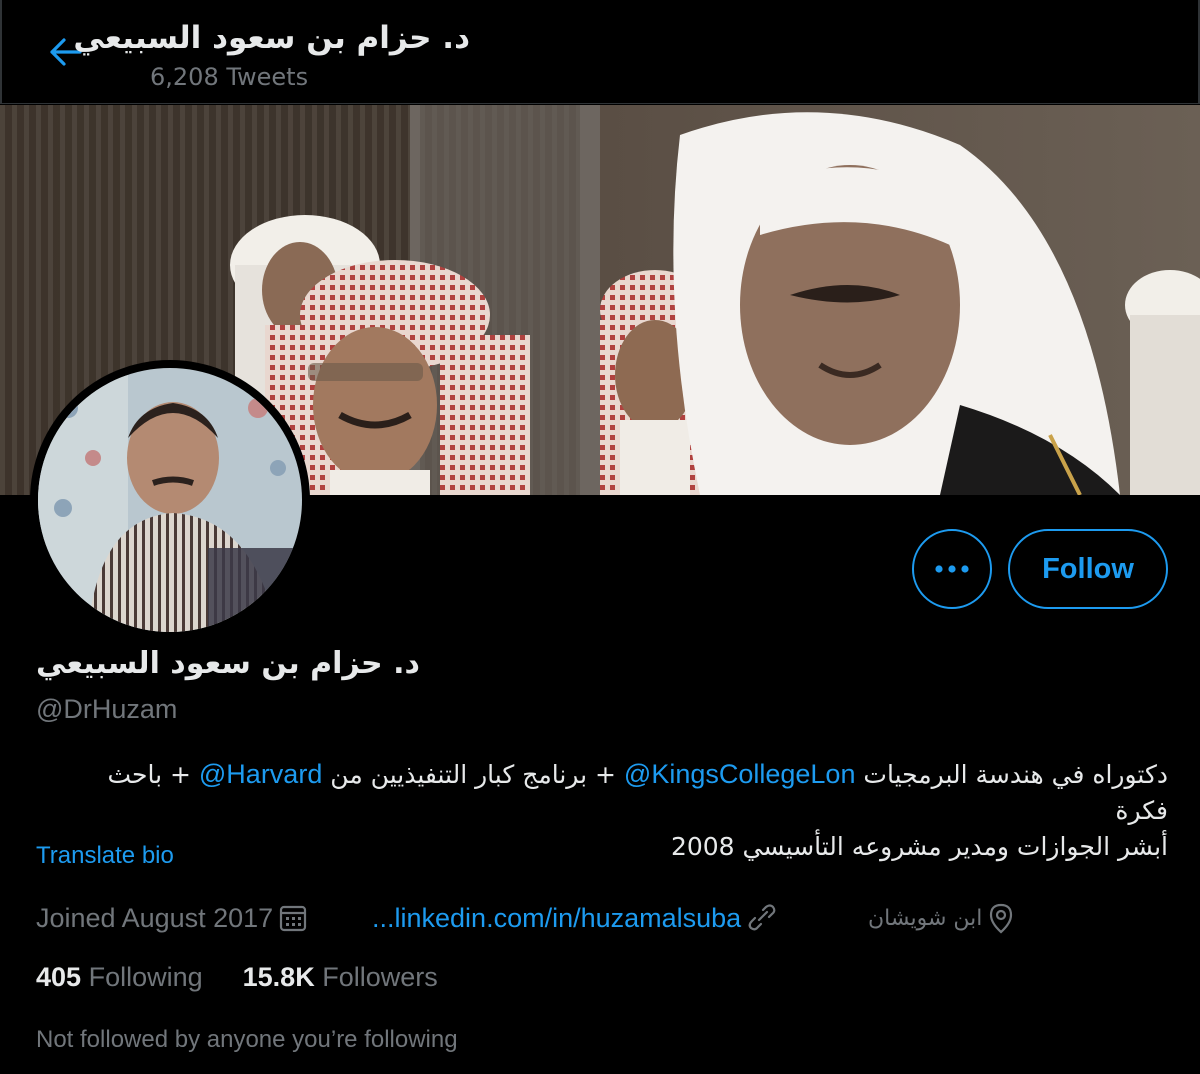  Describe the element at coordinates (473, 774) in the screenshot. I see `bio-text-2: + برنامج كبار التنفيذيين من` at that location.